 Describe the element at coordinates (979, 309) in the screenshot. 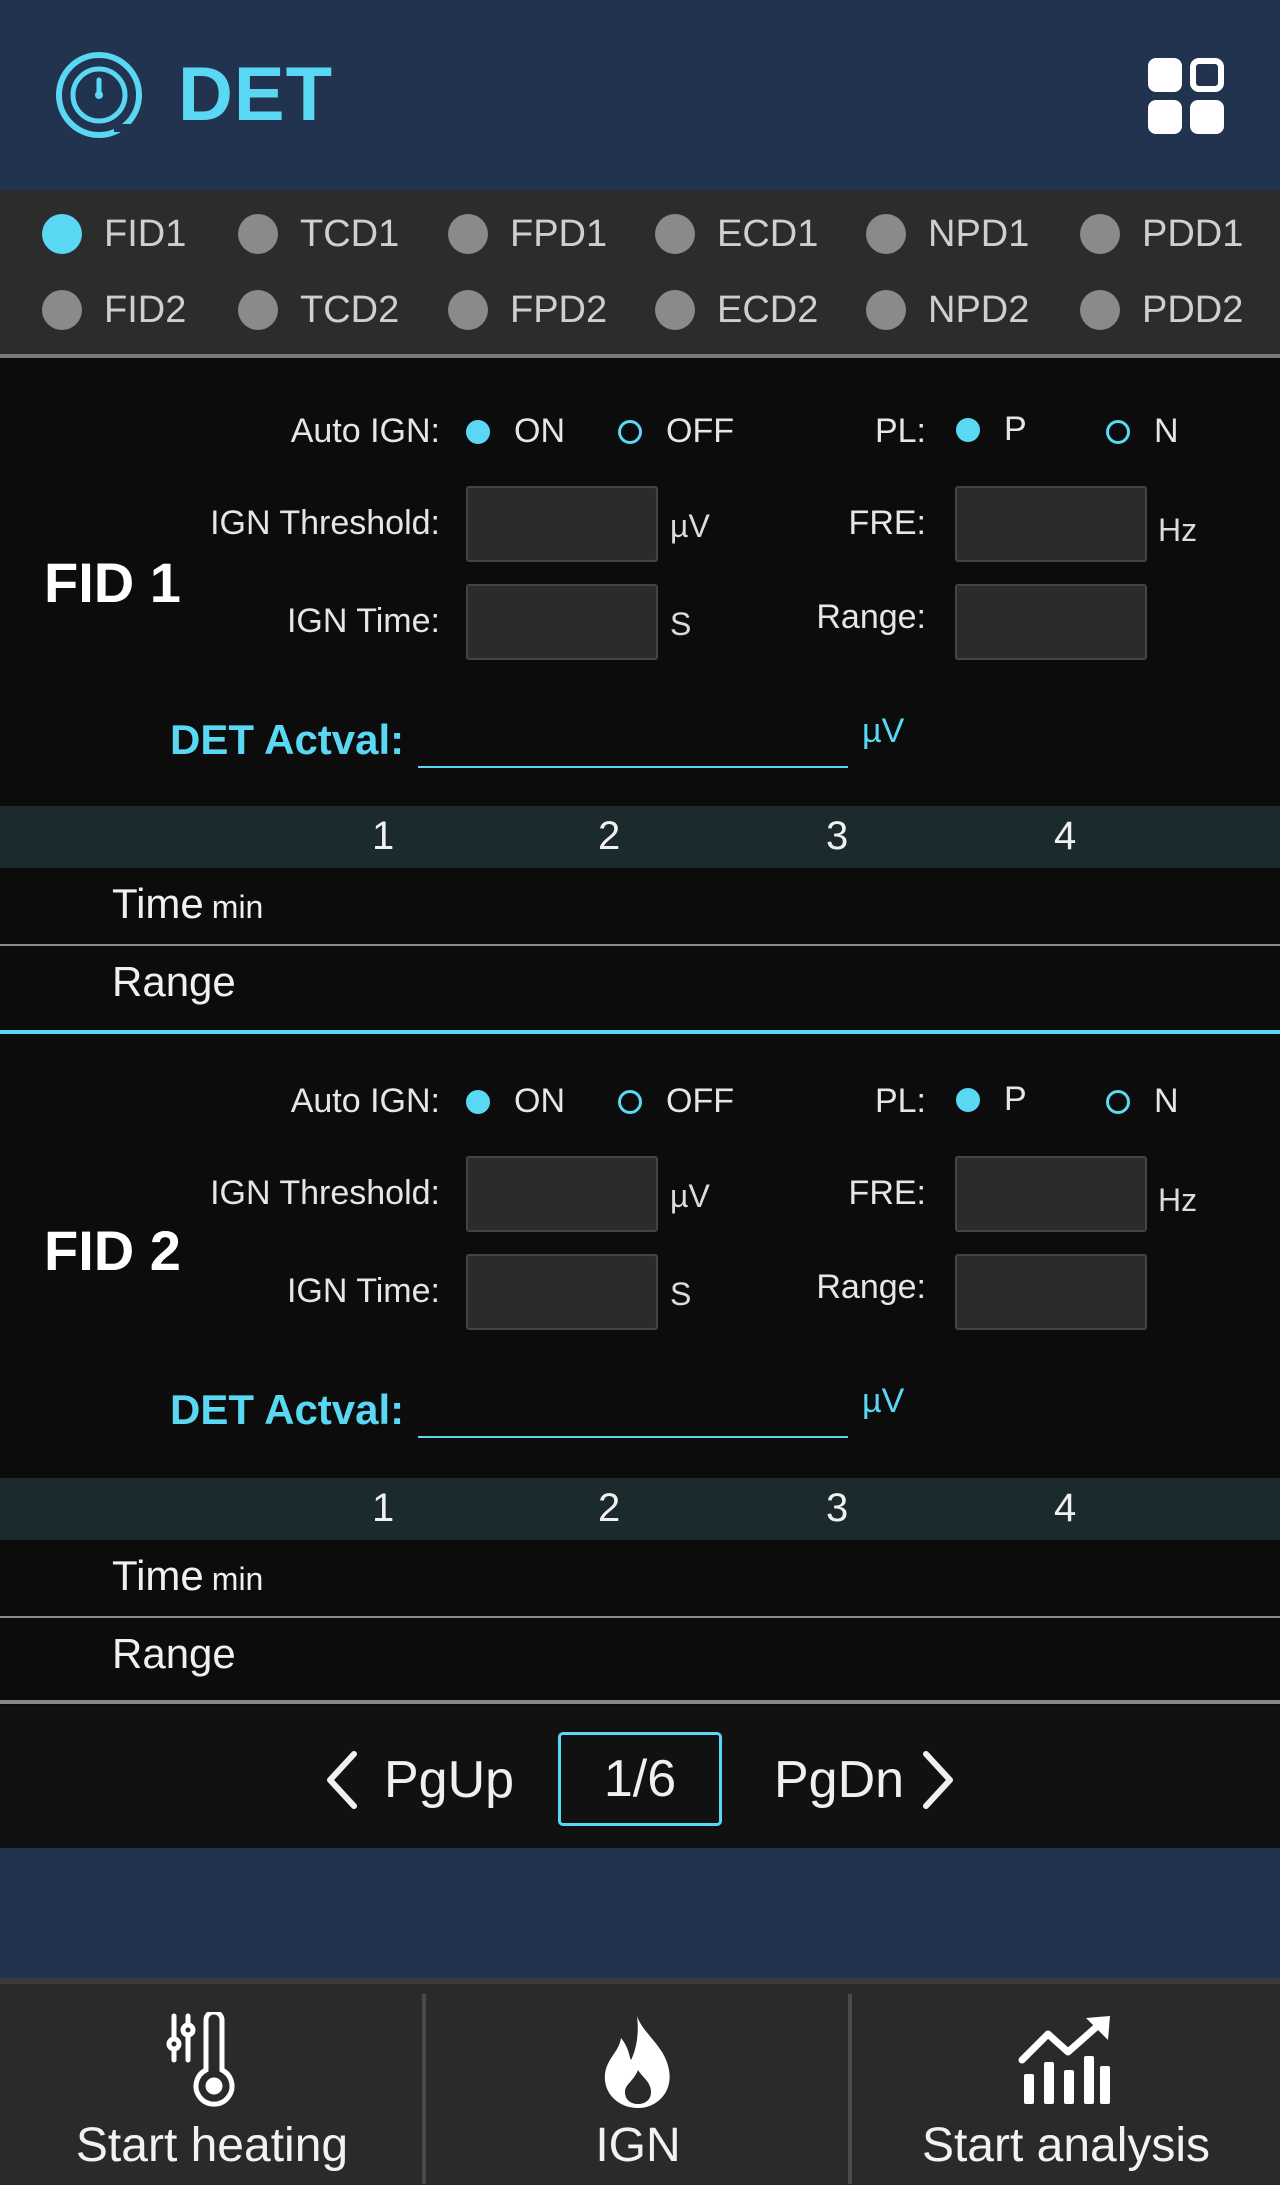

I see `detector-label: NPD2` at that location.